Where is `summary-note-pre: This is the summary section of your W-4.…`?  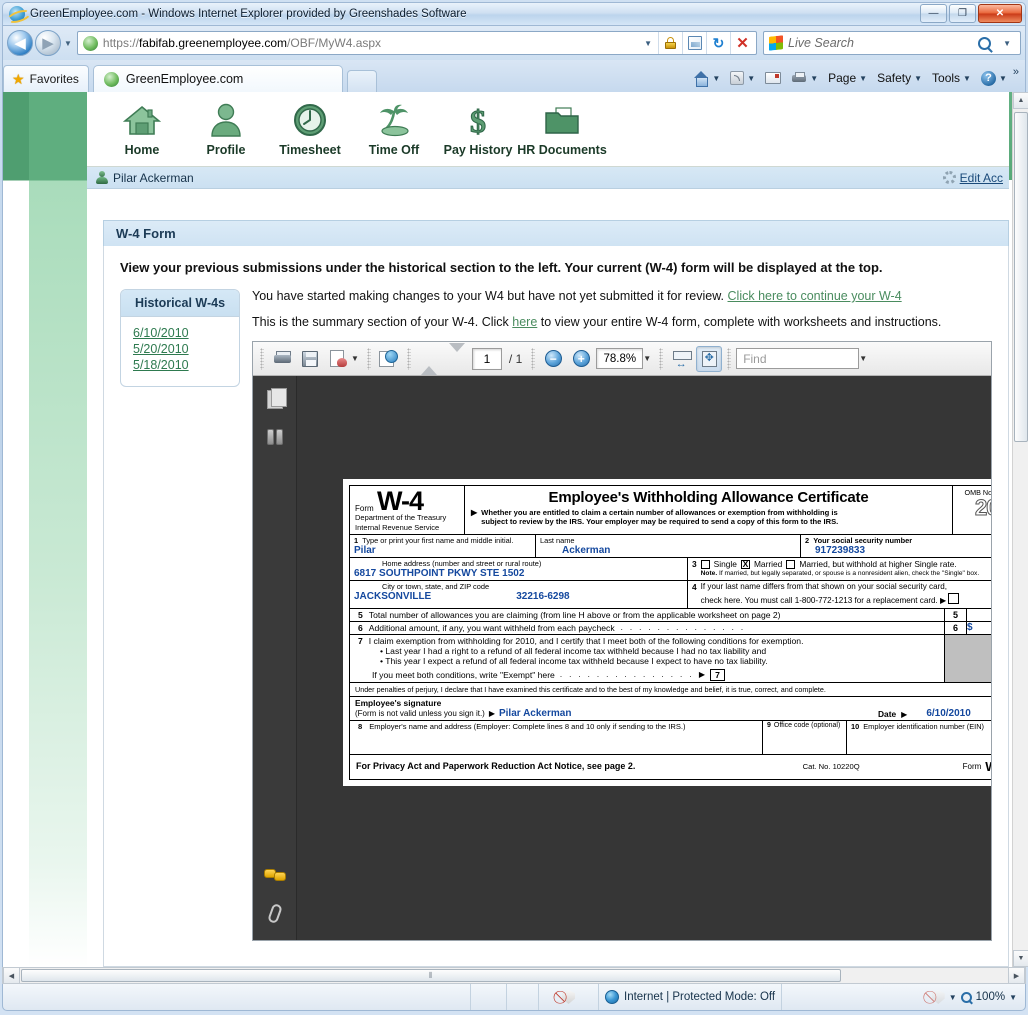
summary-note-pre: This is the summary section of your W-4.… is located at coordinates (380, 322).